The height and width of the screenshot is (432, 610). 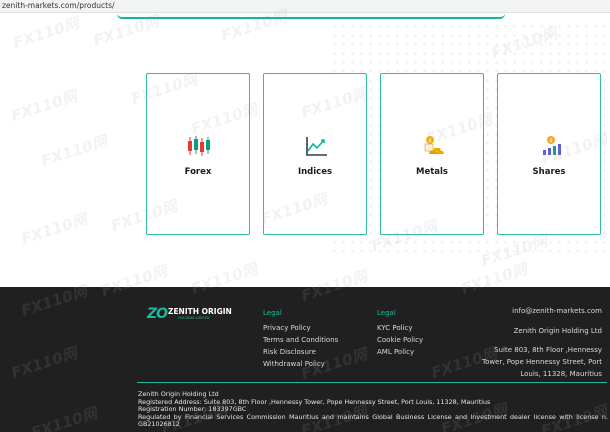 I want to click on product-card-shares: $ Shares, so click(x=549, y=154).